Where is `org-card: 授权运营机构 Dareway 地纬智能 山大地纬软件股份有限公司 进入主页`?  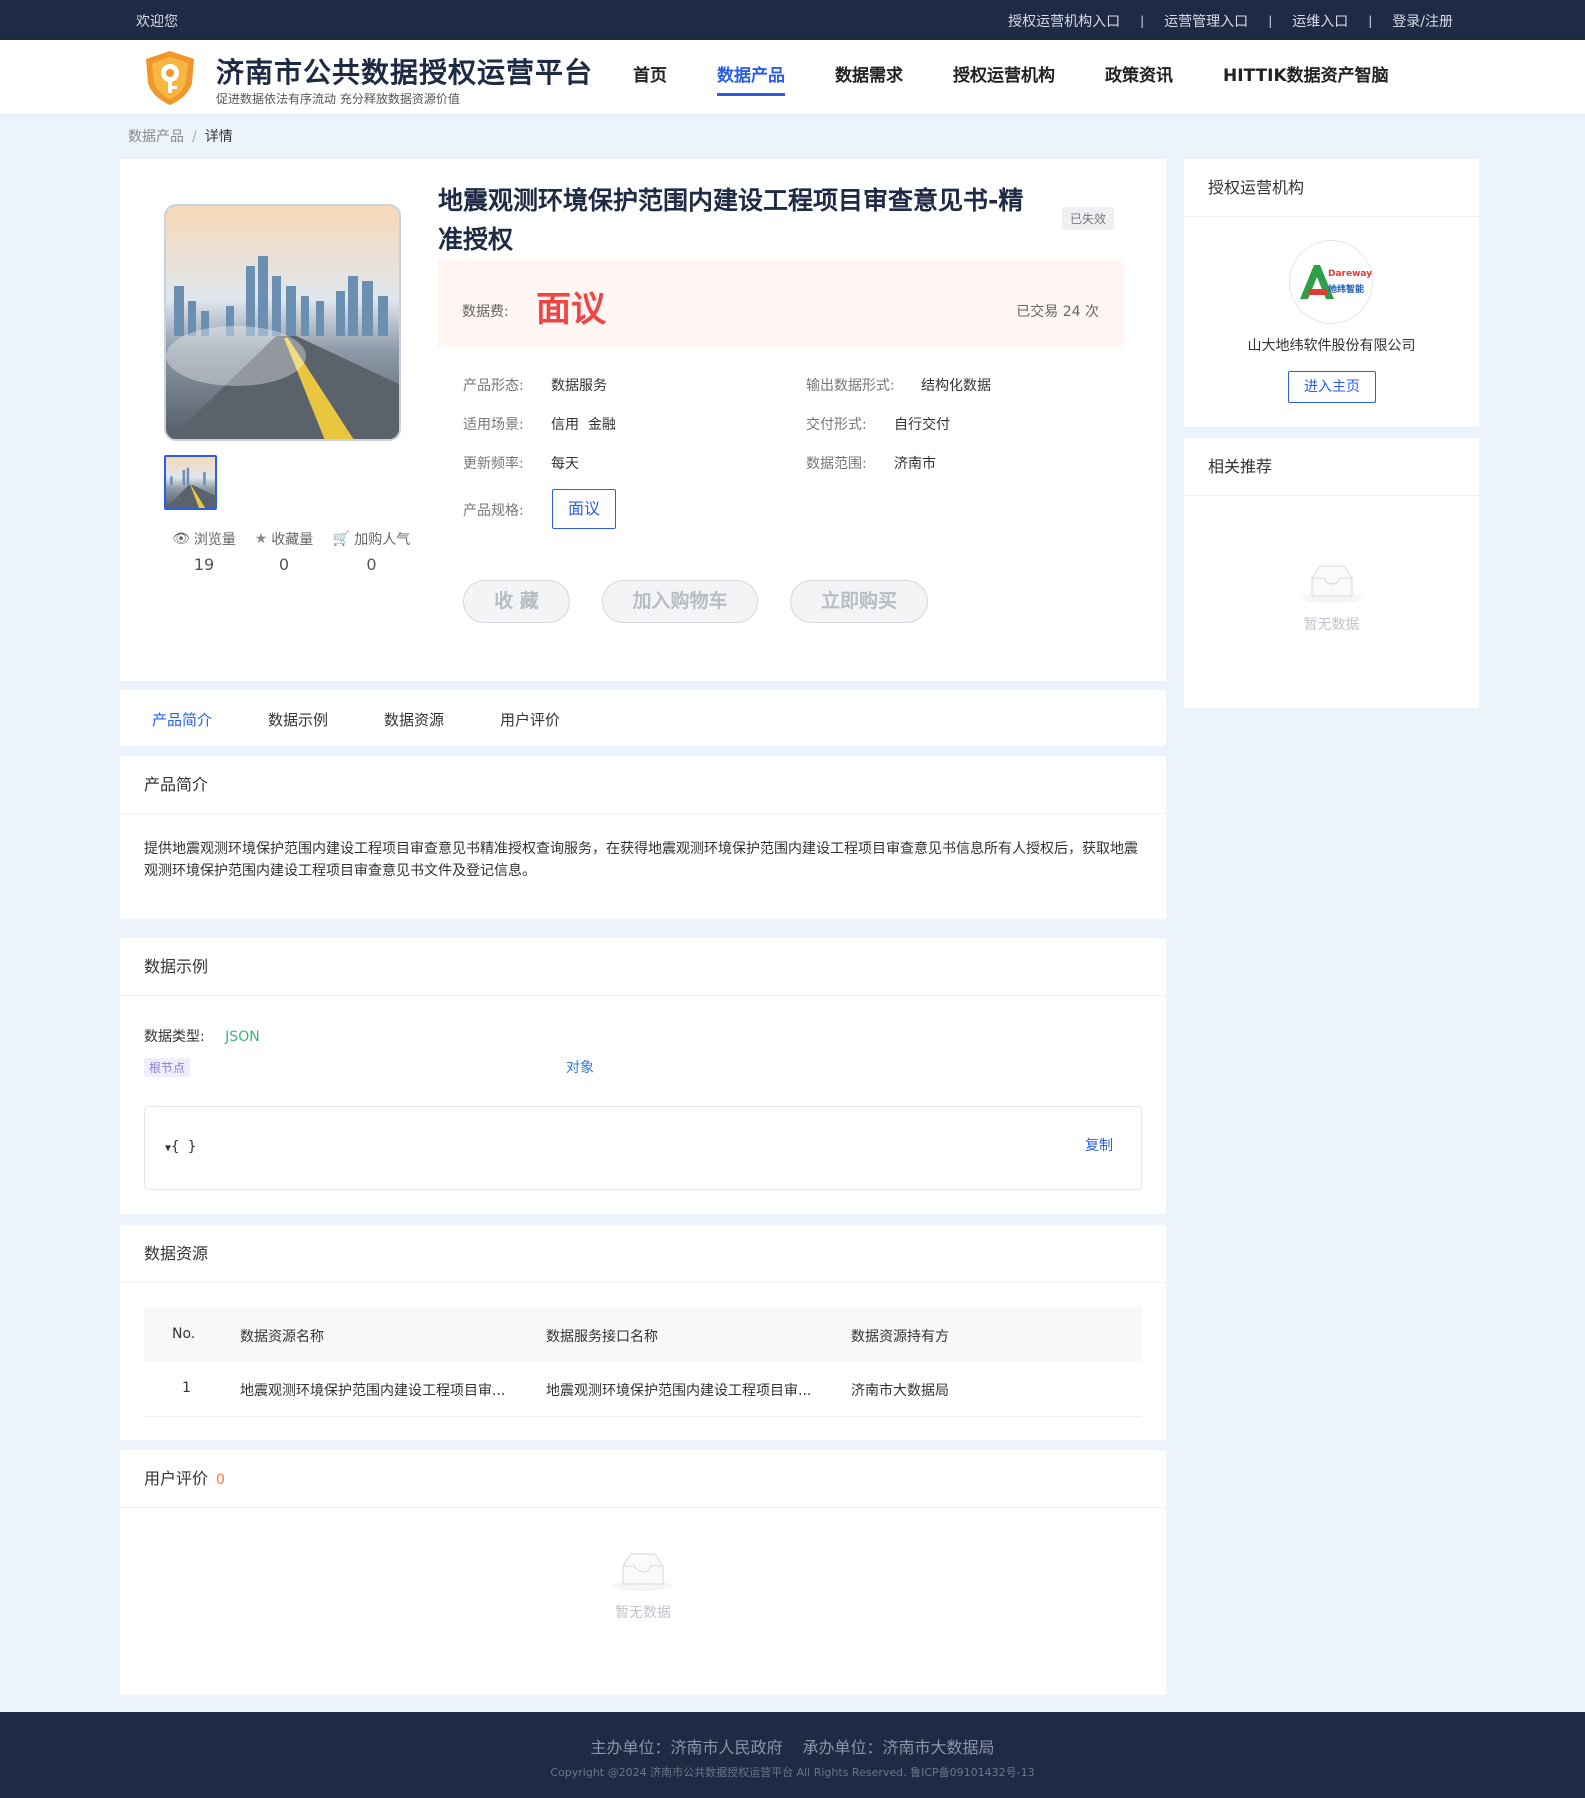
org-card: 授权运营机构 Dareway 地纬智能 山大地纬软件股份有限公司 进入主页 is located at coordinates (1331, 293).